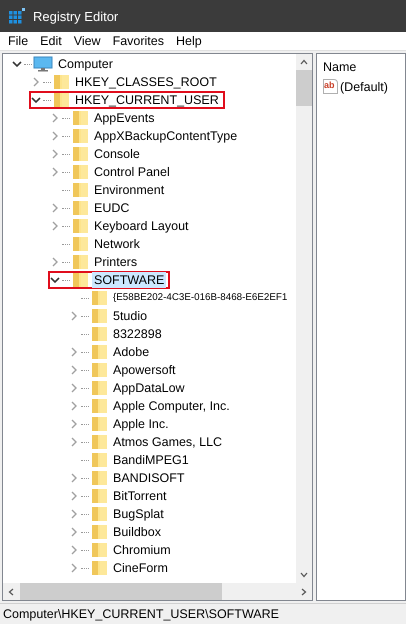  Describe the element at coordinates (339, 67) in the screenshot. I see `column-header: Name` at that location.